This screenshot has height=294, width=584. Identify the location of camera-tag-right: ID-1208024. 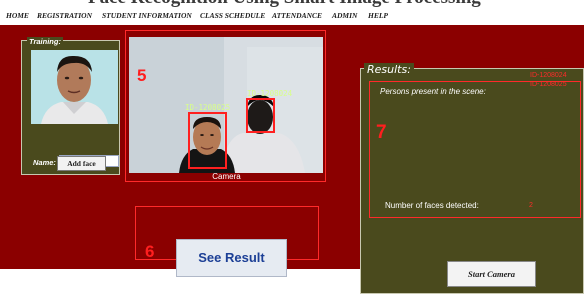
(270, 93).